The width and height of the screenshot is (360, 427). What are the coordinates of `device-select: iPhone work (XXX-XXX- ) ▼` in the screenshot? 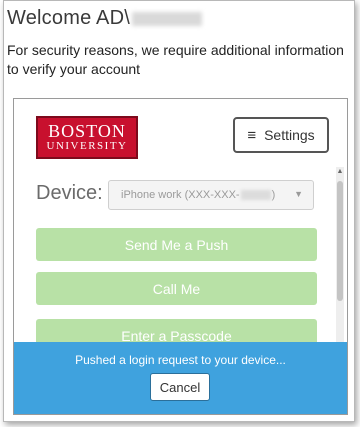 It's located at (211, 195).